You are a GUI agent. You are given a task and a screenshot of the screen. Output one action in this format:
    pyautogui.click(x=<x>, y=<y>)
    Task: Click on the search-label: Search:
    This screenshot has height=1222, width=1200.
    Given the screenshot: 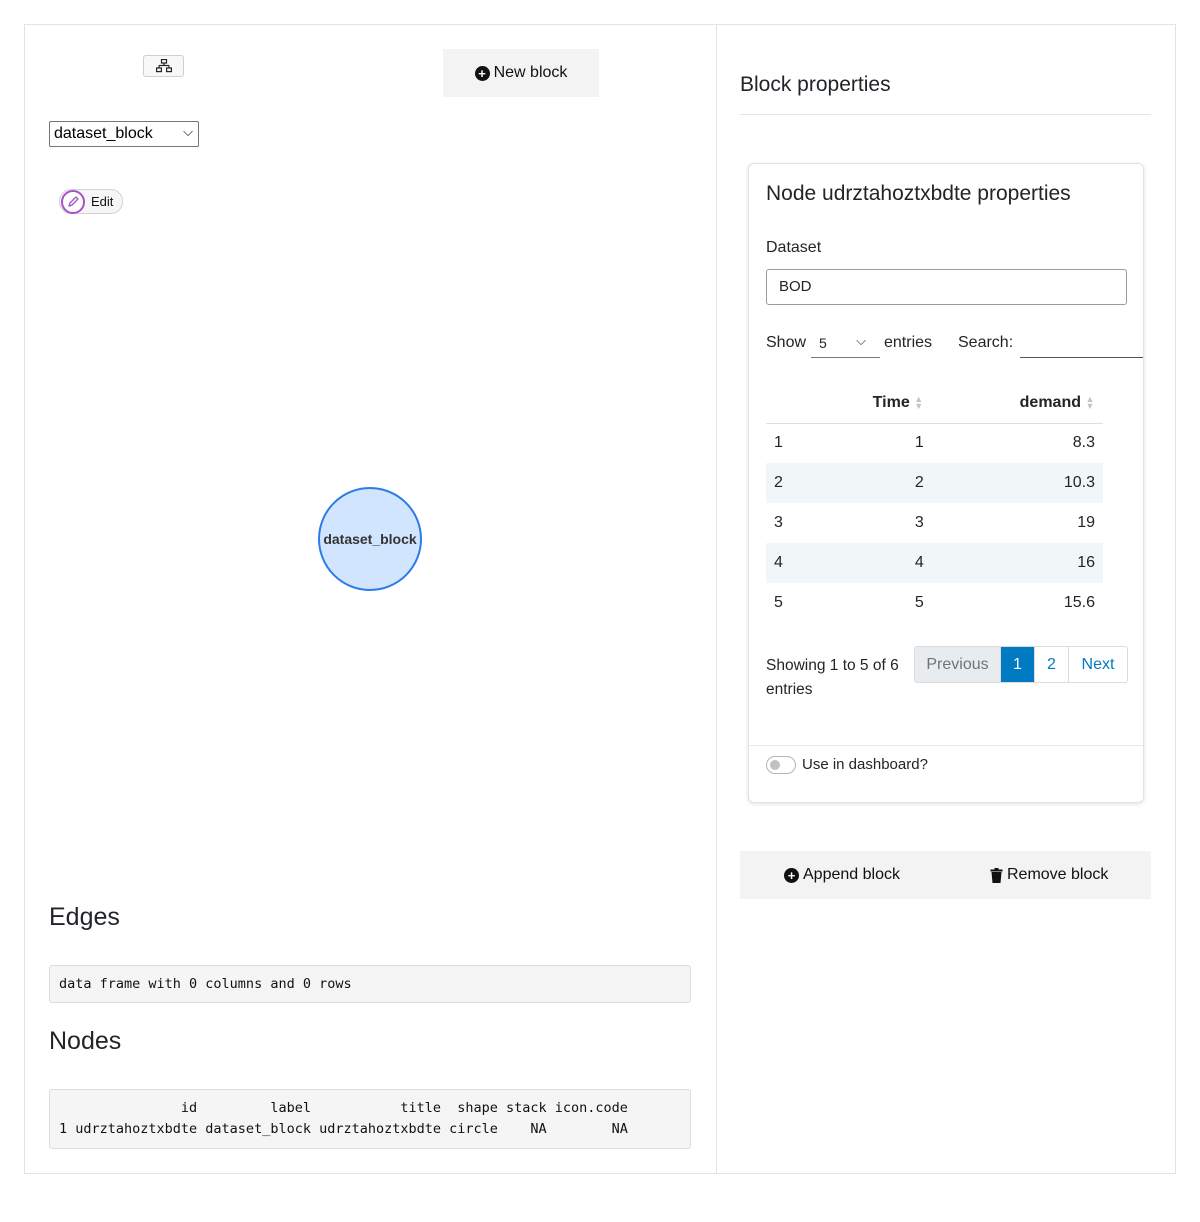 What is the action you would take?
    pyautogui.click(x=986, y=342)
    